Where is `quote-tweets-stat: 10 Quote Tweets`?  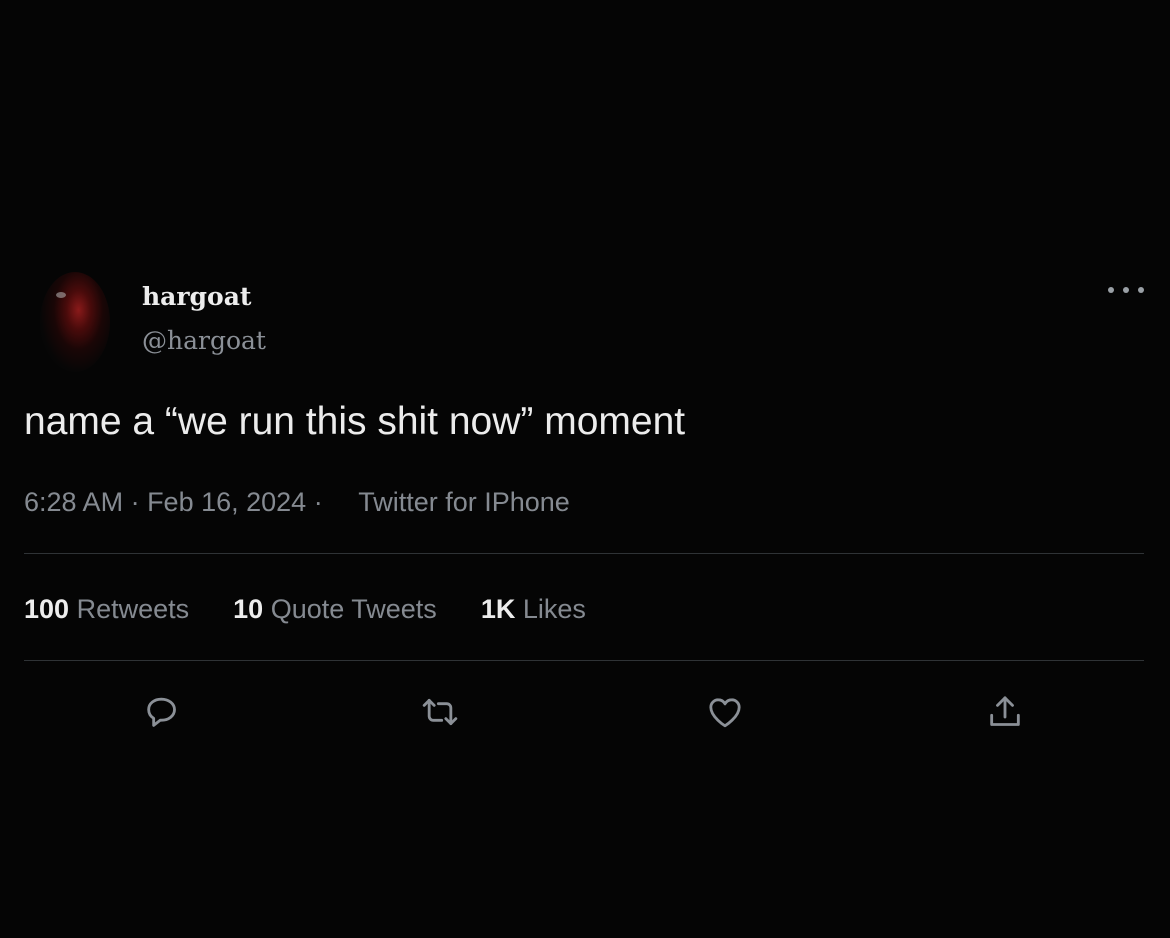
quote-tweets-stat: 10 Quote Tweets is located at coordinates (335, 609).